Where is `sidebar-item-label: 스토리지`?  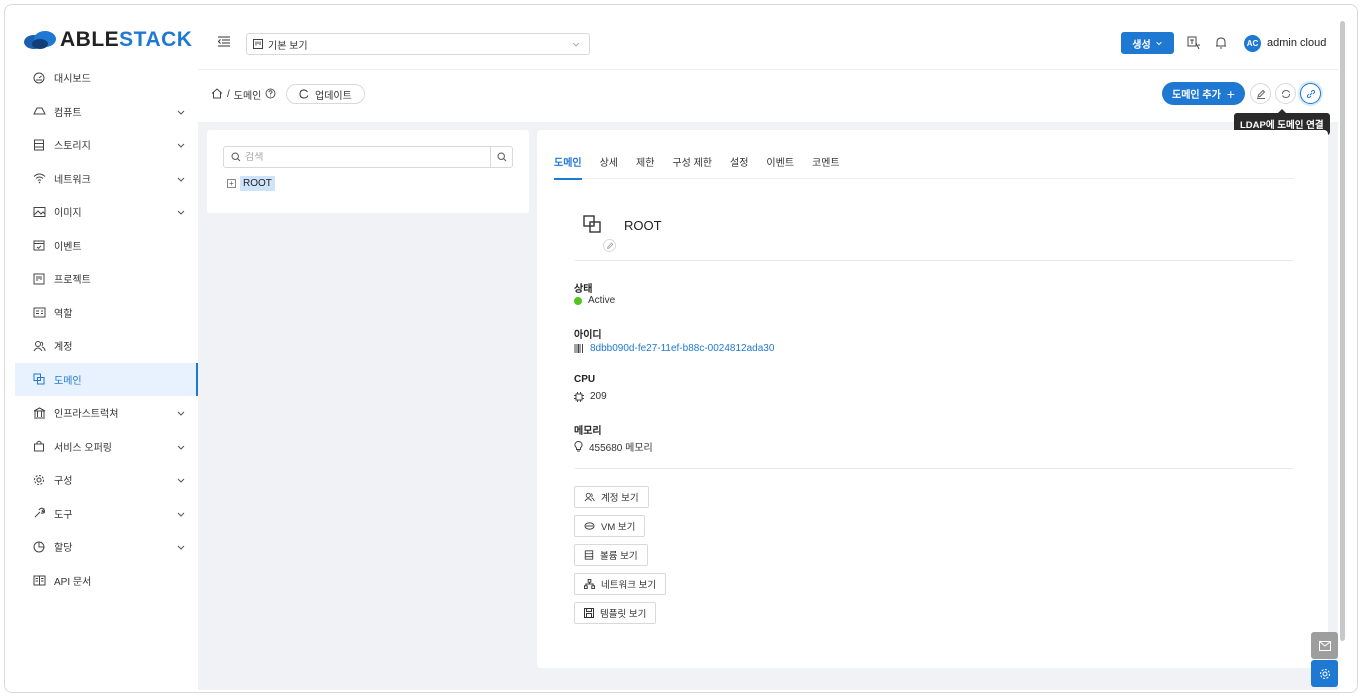
sidebar-item-label: 스토리지 is located at coordinates (72, 147).